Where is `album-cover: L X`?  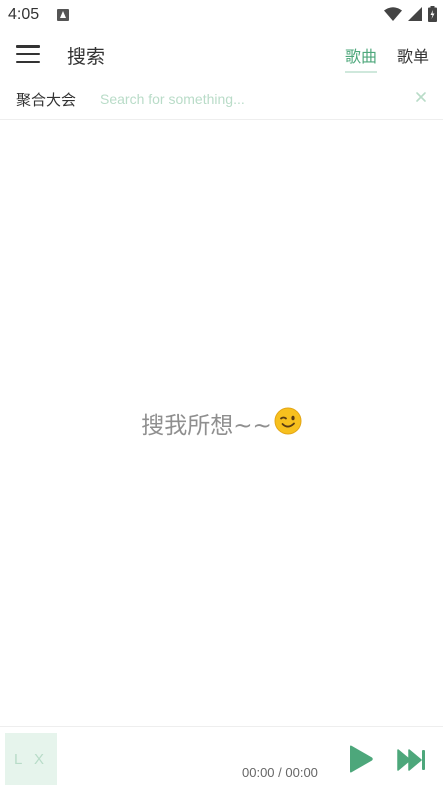 album-cover: L X is located at coordinates (31, 759).